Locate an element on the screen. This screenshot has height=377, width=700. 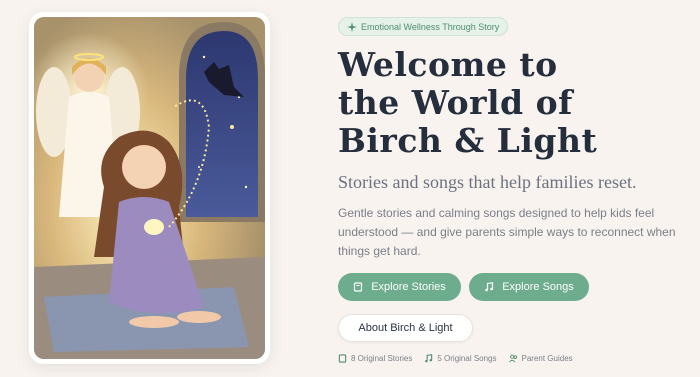
explore-stories-button: Explore Stories is located at coordinates (399, 286).